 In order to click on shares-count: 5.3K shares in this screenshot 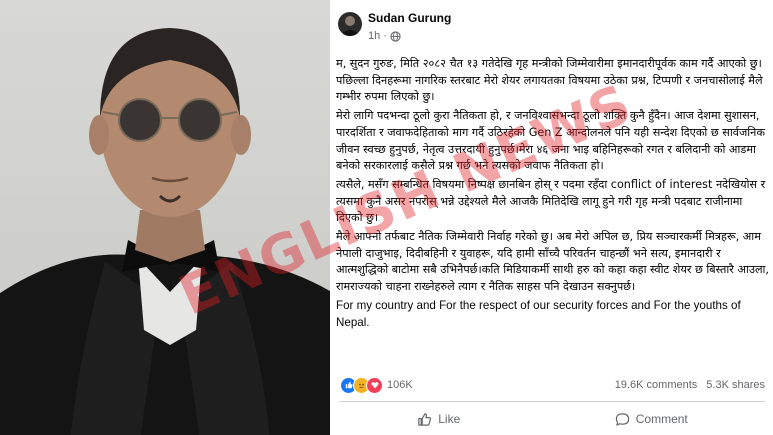, I will do `click(735, 385)`.